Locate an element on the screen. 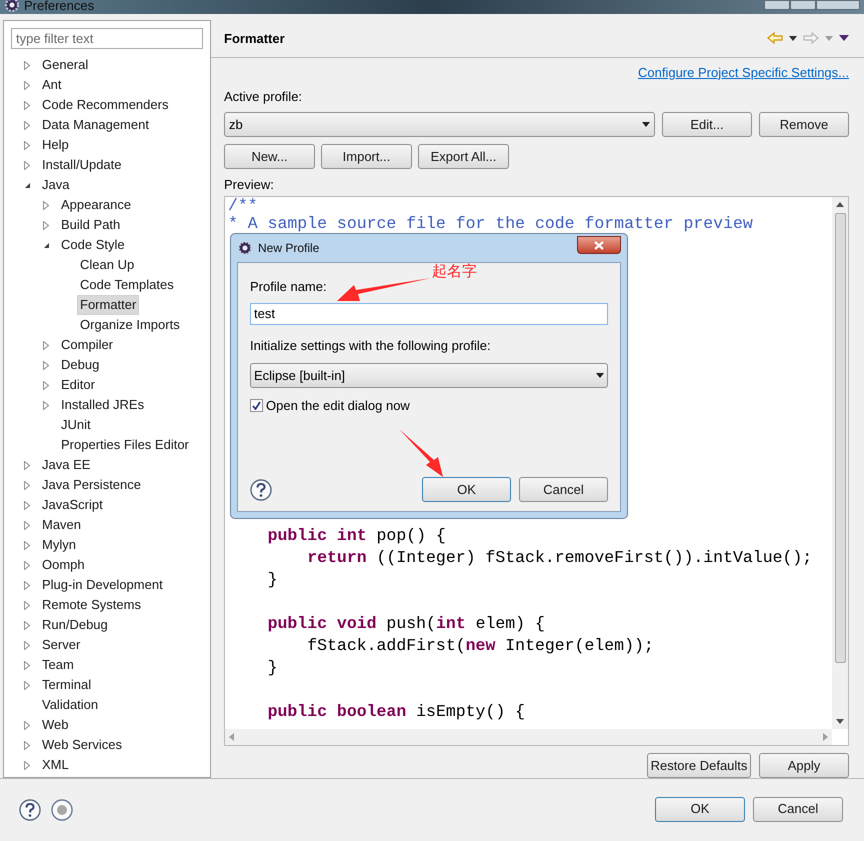 This screenshot has height=841, width=864. tree-item: Validation is located at coordinates (70, 705).